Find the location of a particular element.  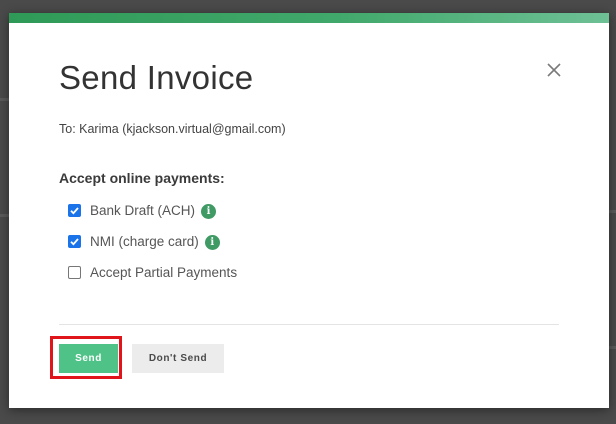

partial-payments-label: Accept Partial Payments is located at coordinates (163, 272).